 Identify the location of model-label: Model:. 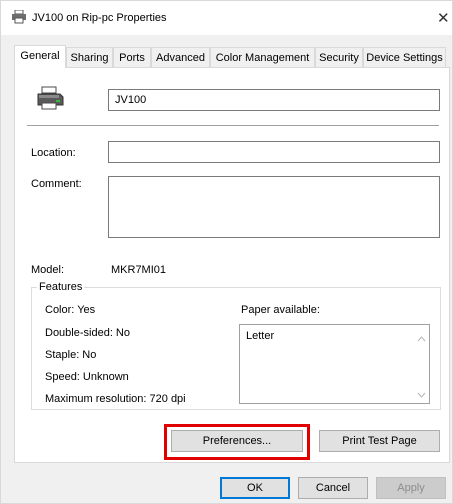
(48, 270).